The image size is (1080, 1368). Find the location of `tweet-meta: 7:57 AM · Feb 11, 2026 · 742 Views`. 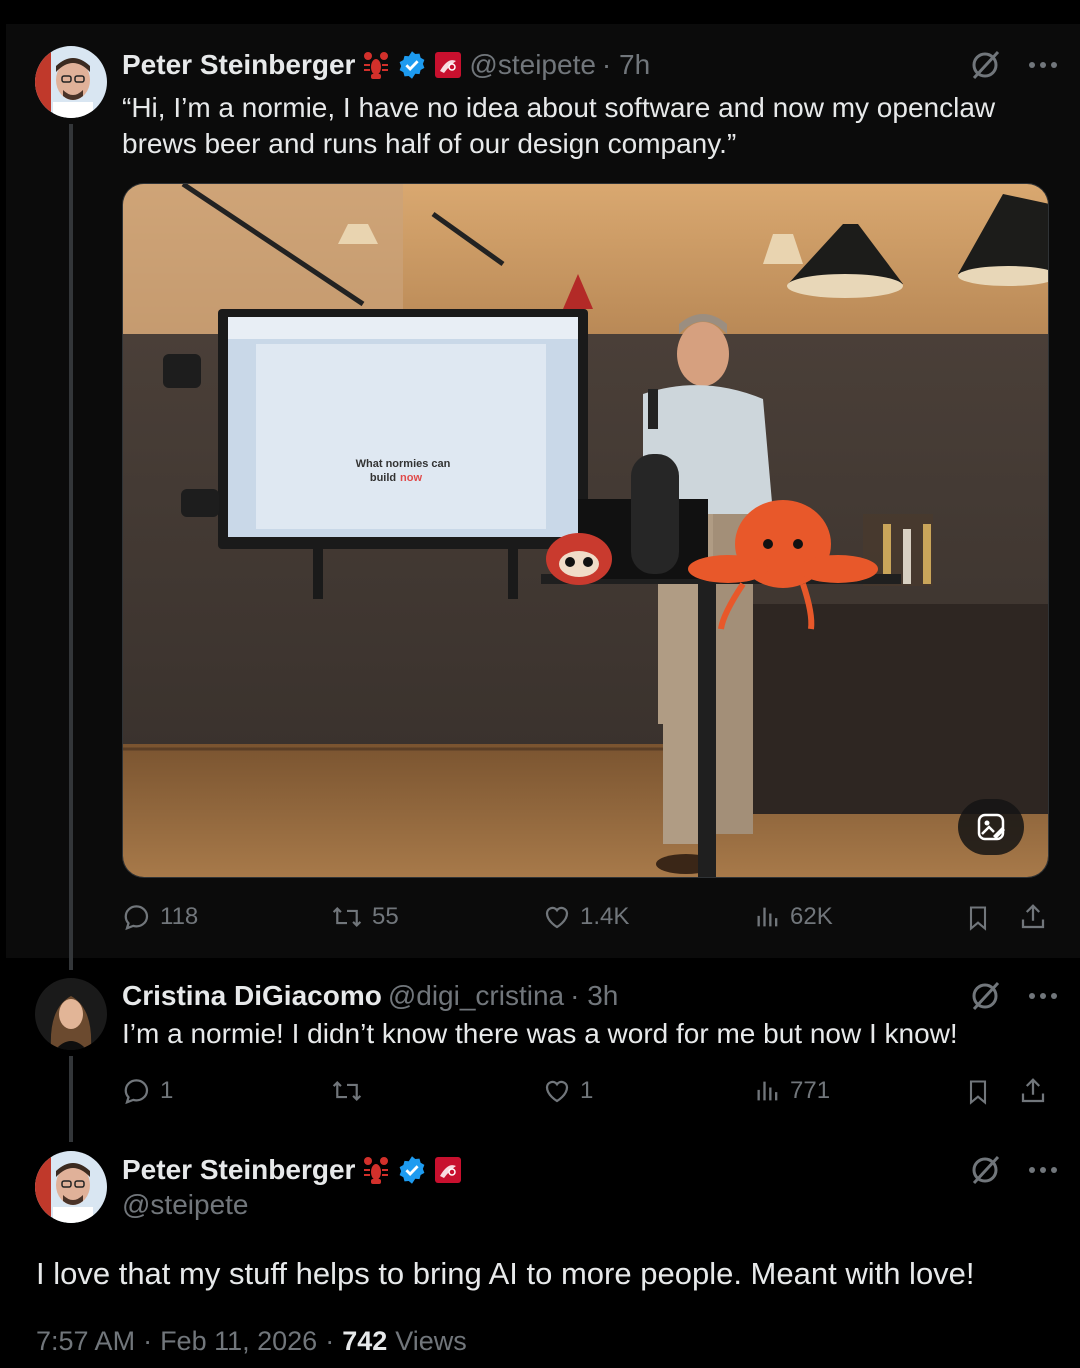

tweet-meta: 7:57 AM · Feb 11, 2026 · 742 Views is located at coordinates (251, 1341).